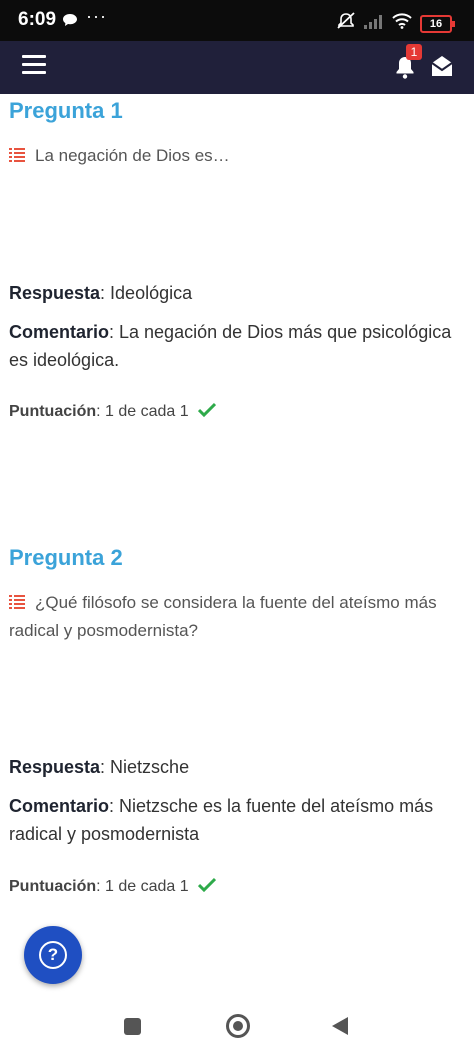 This screenshot has height=1054, width=474. Describe the element at coordinates (34, 65) in the screenshot. I see `menu-icon` at that location.